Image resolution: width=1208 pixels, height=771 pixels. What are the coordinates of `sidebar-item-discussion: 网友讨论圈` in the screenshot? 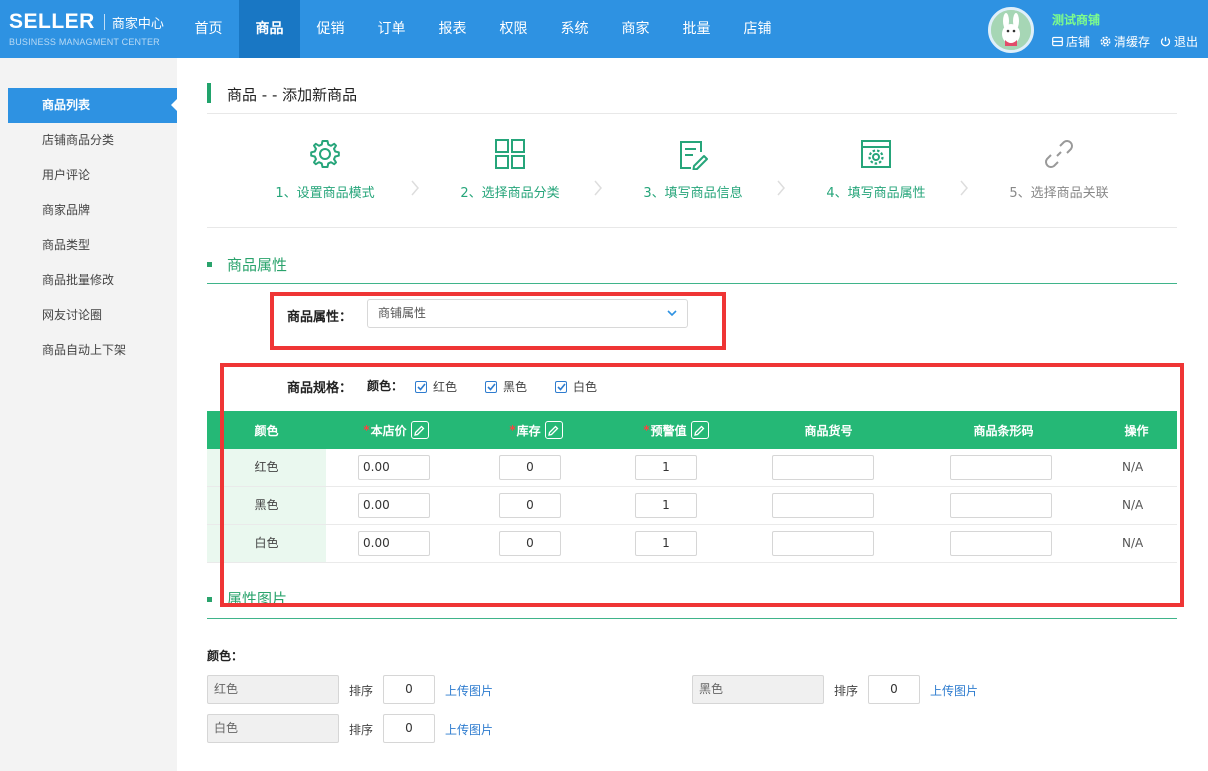 It's located at (92, 315).